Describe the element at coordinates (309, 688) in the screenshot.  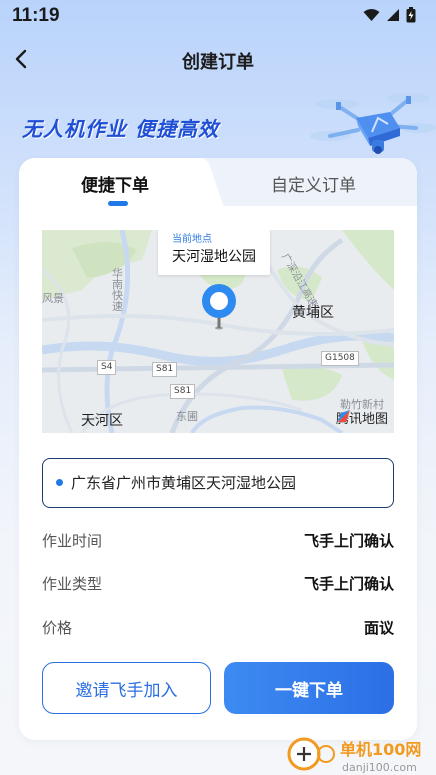
I see `one-click-order-button: 一键下单` at that location.